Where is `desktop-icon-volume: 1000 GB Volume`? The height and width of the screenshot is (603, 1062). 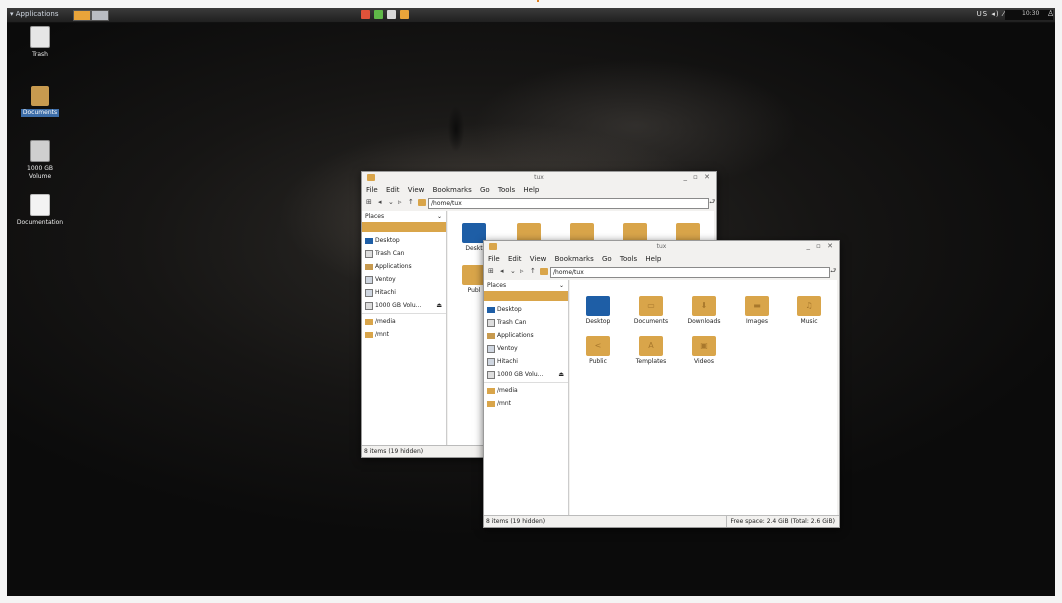 desktop-icon-volume: 1000 GB Volume is located at coordinates (40, 160).